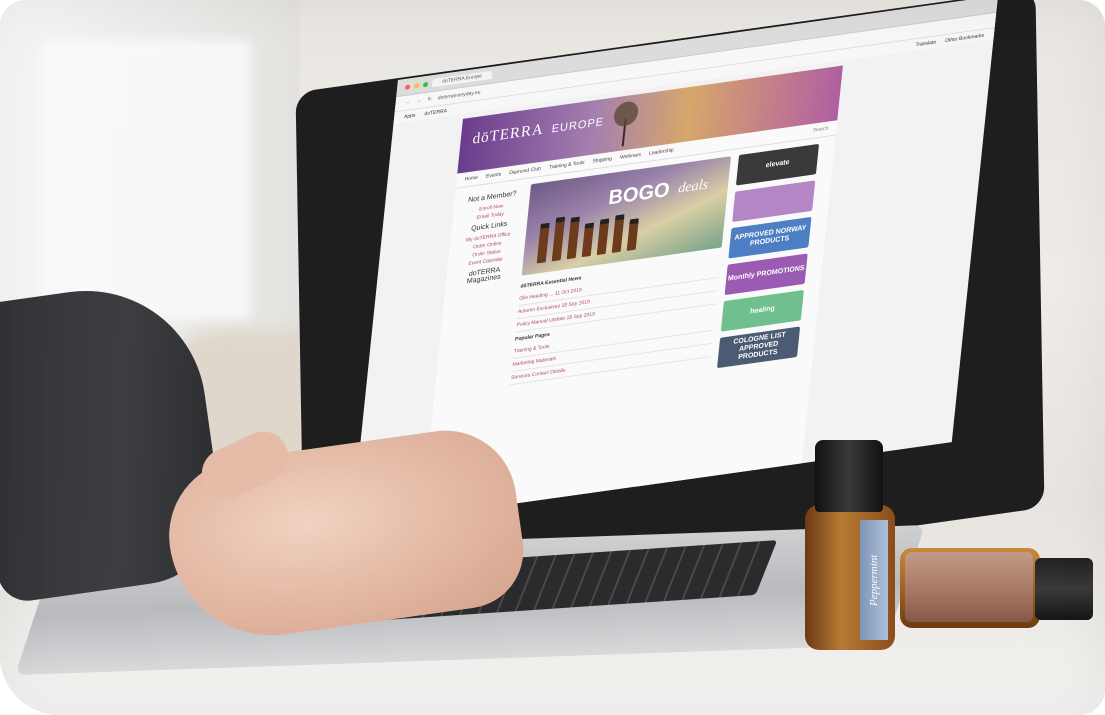  Describe the element at coordinates (626, 124) in the screenshot. I see `tree-illustration` at that location.